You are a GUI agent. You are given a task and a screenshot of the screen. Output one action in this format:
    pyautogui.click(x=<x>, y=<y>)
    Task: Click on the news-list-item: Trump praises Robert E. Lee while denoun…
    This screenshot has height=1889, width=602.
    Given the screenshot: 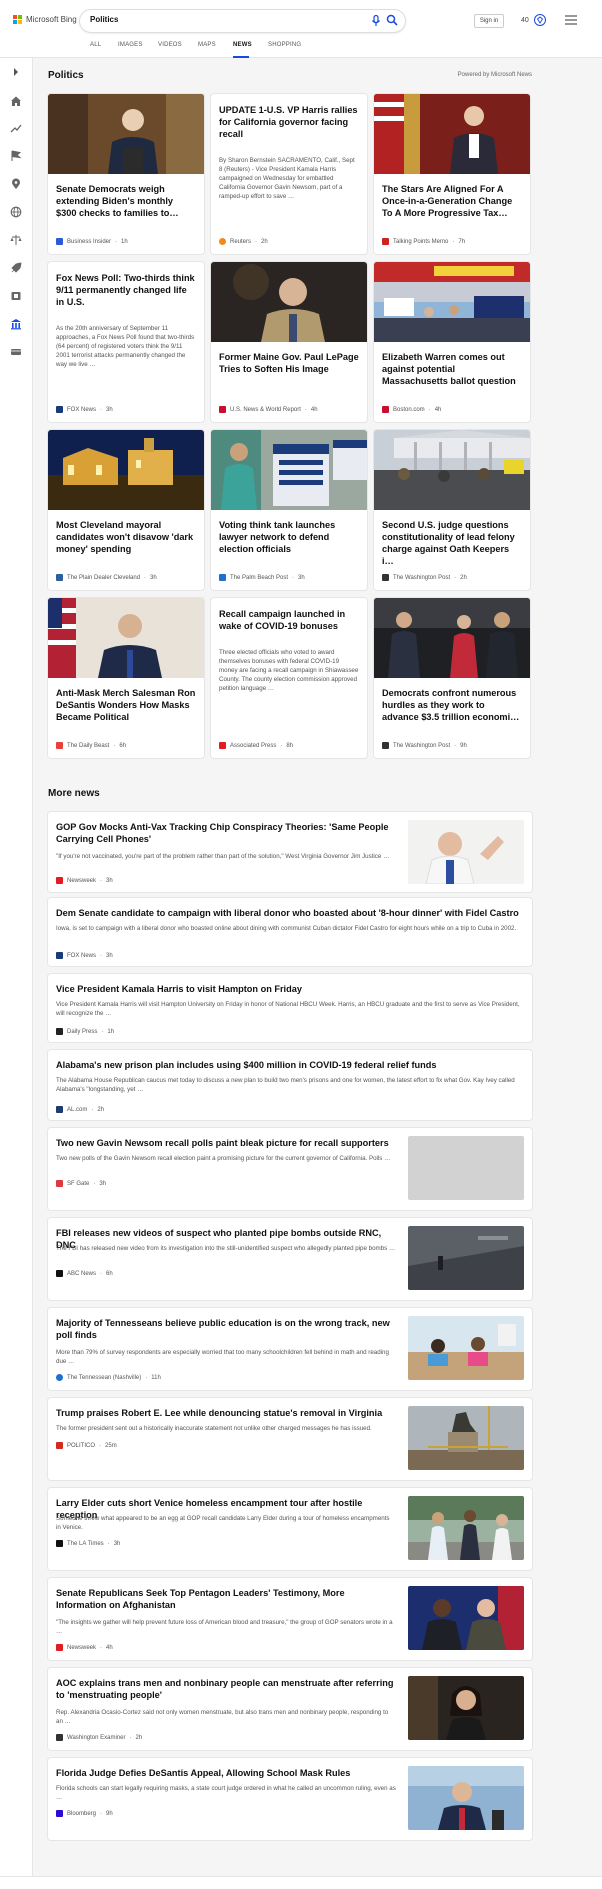 What is the action you would take?
    pyautogui.click(x=290, y=1439)
    